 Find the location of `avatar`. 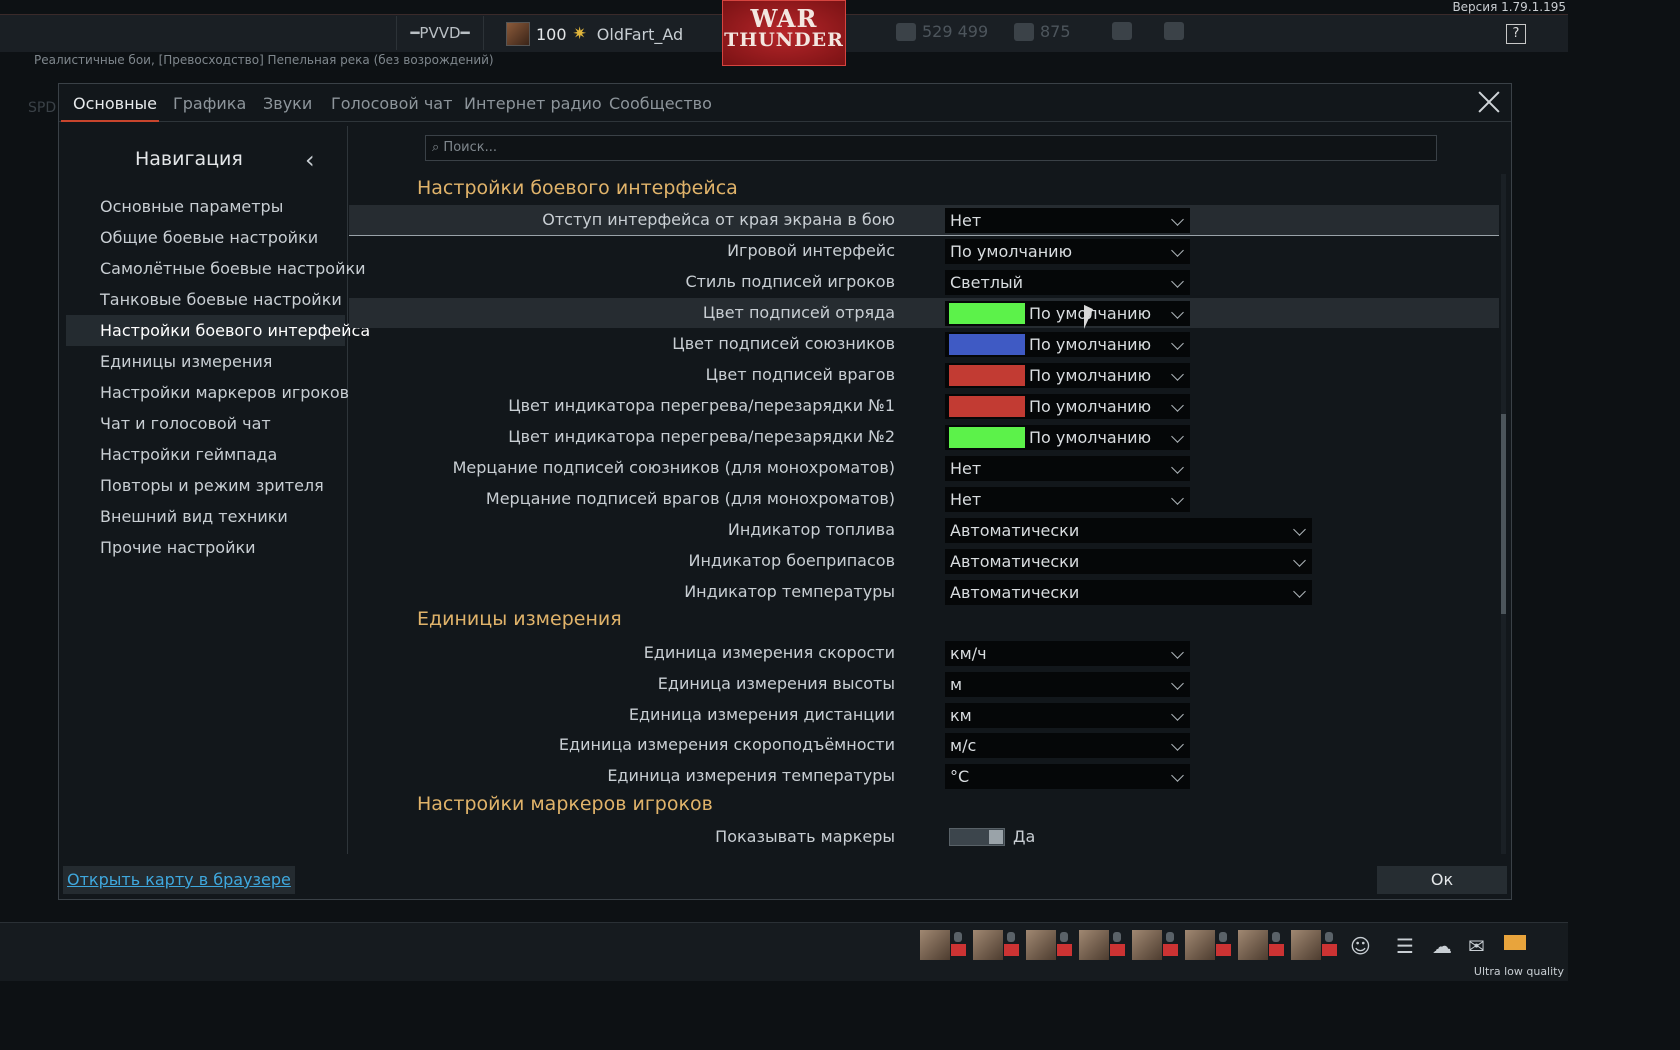

avatar is located at coordinates (988, 945).